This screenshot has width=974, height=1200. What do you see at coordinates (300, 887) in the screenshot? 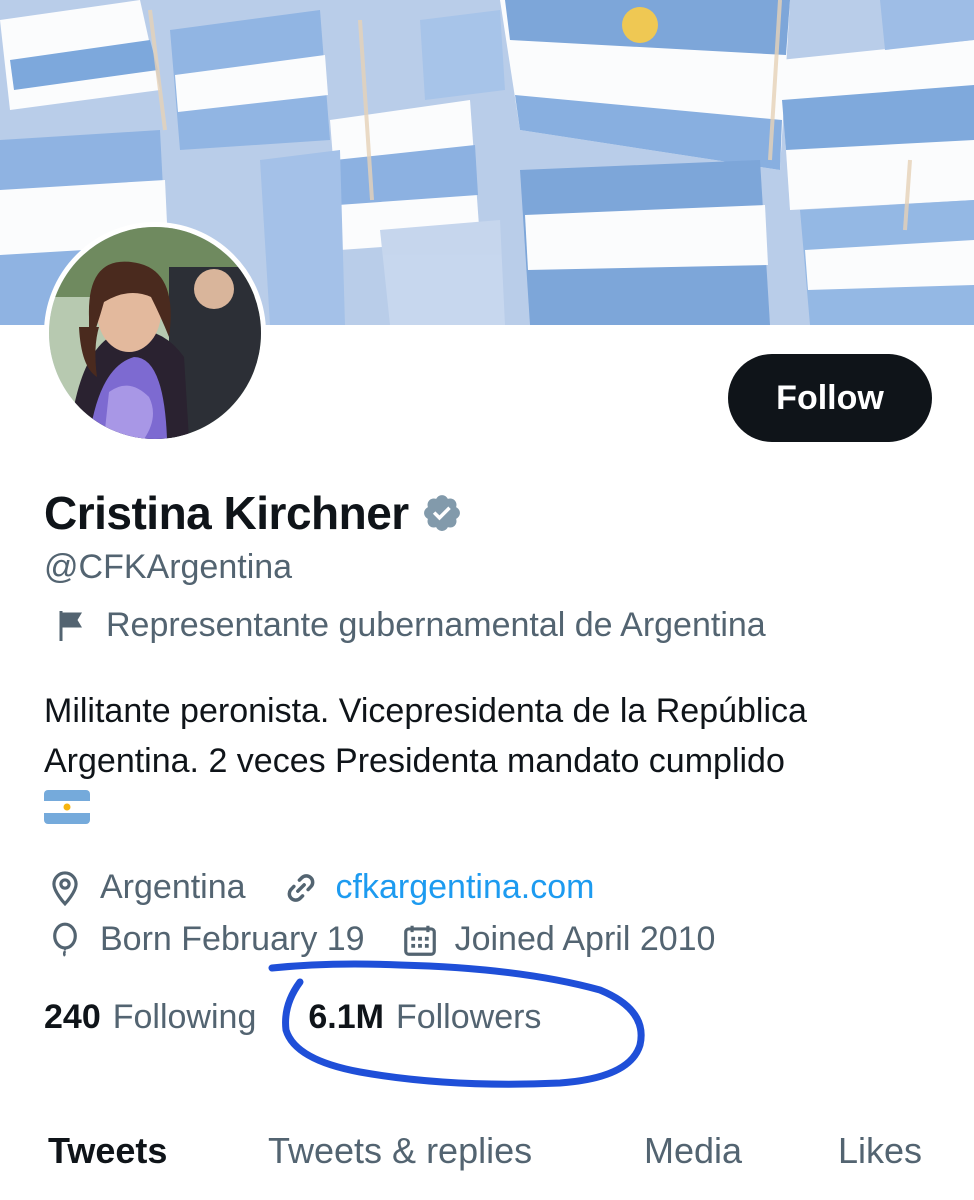
I see `link-icon` at bounding box center [300, 887].